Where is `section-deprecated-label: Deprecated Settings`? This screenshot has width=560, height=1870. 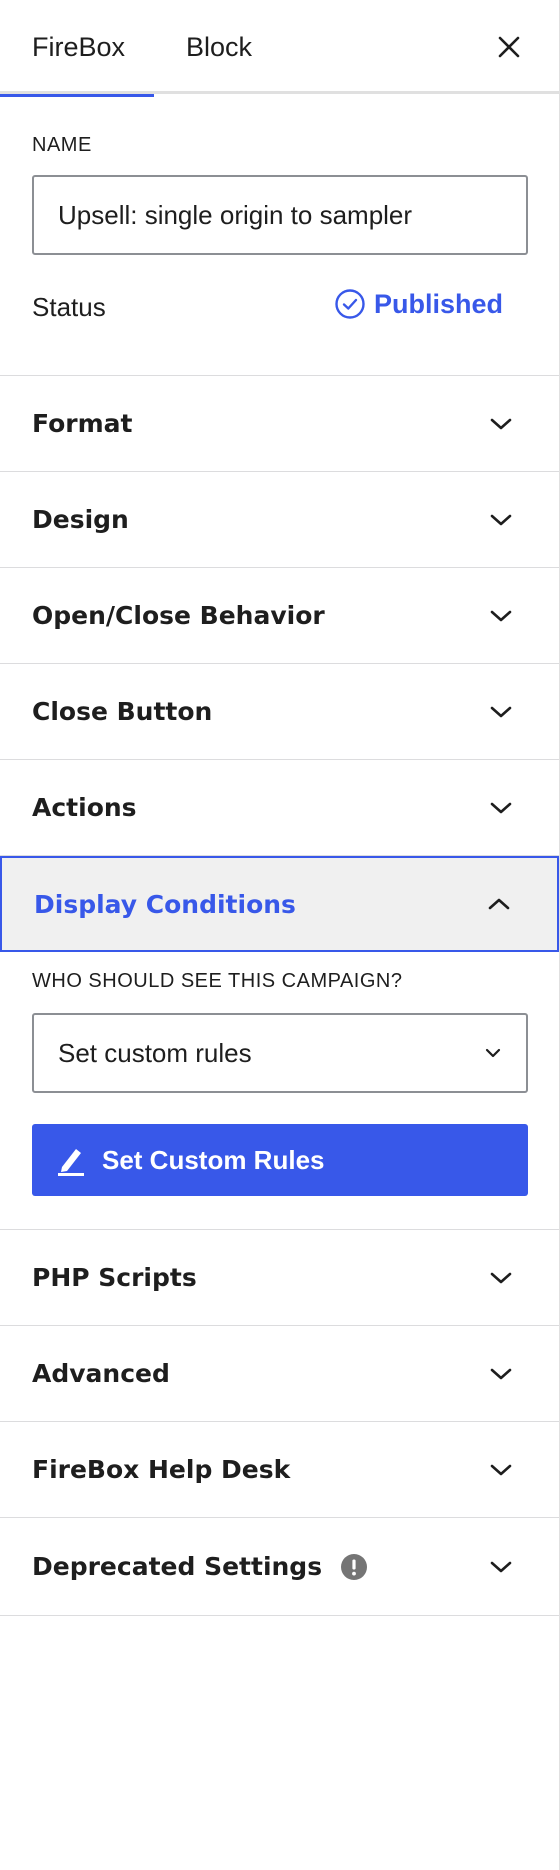 section-deprecated-label: Deprecated Settings is located at coordinates (177, 1566).